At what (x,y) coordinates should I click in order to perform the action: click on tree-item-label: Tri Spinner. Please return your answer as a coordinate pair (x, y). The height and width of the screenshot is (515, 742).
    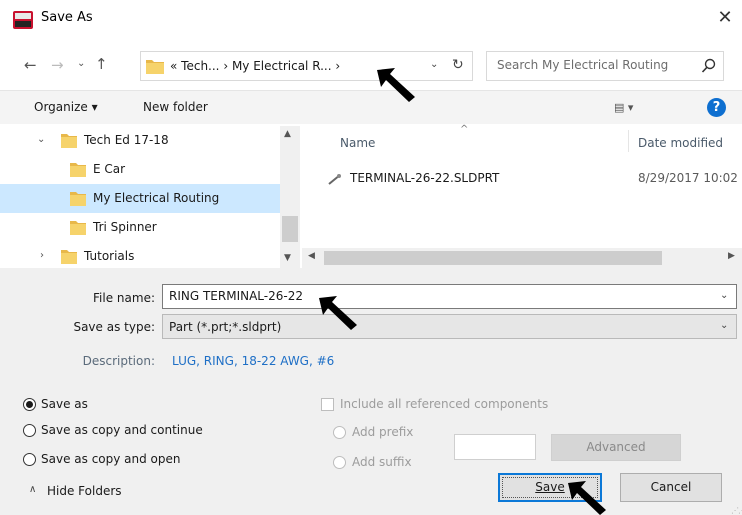
    Looking at the image, I should click on (125, 227).